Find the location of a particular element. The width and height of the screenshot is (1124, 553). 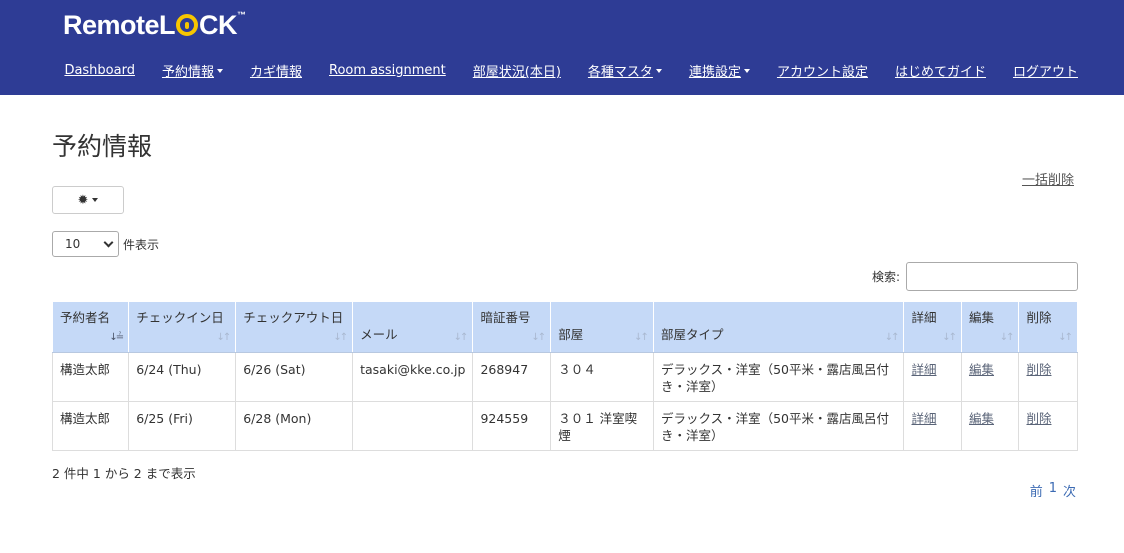

search-input is located at coordinates (992, 276).